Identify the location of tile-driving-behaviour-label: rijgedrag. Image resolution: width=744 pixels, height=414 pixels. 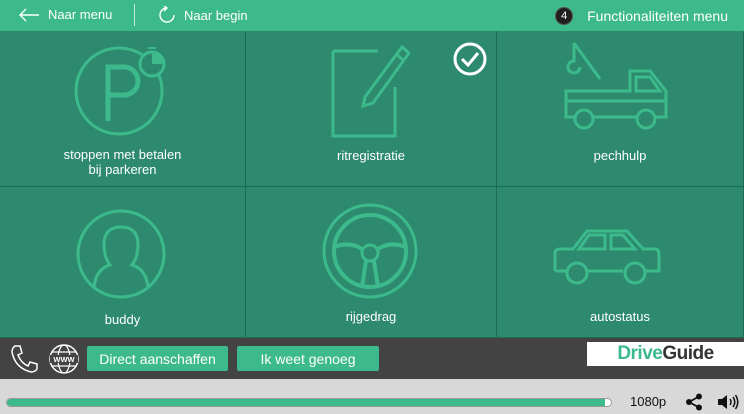
(371, 316).